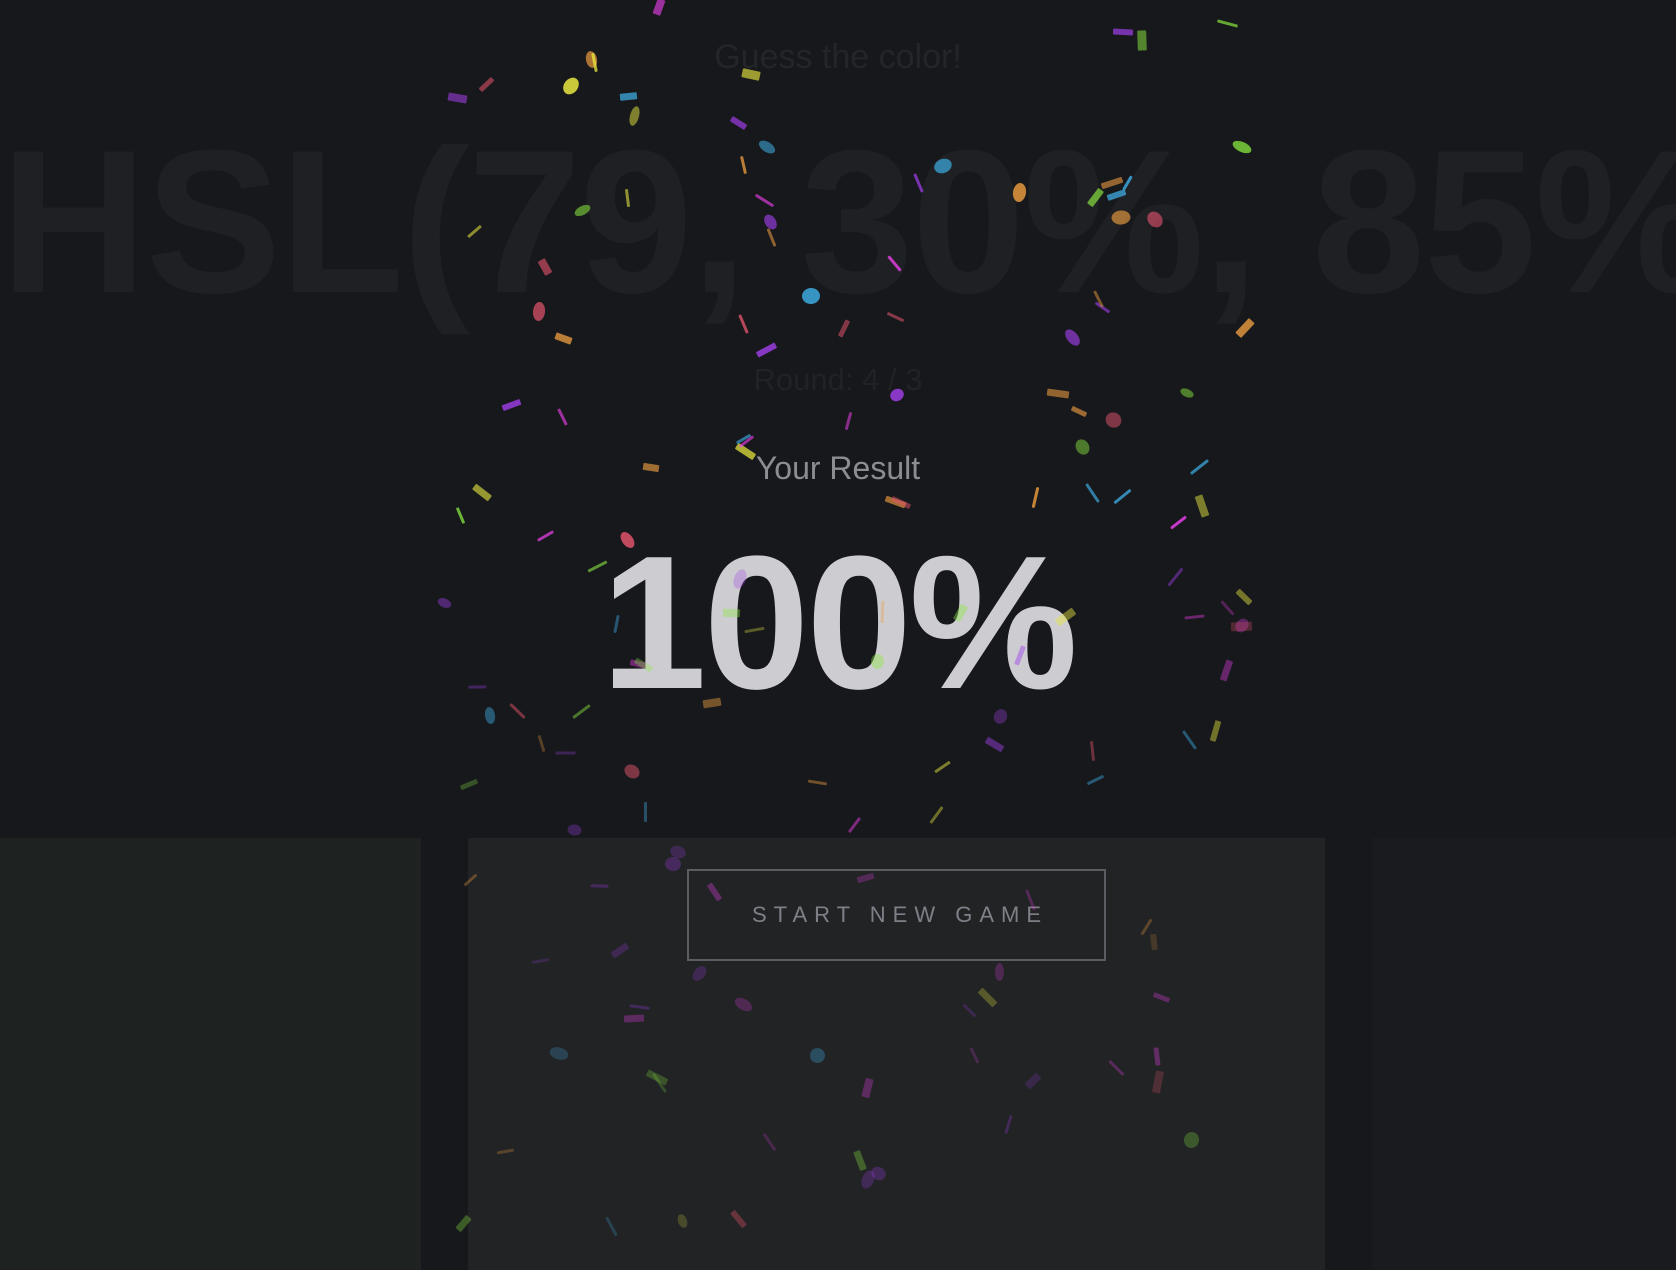  What do you see at coordinates (838, 57) in the screenshot?
I see `game-subtitle: Guess the color!` at bounding box center [838, 57].